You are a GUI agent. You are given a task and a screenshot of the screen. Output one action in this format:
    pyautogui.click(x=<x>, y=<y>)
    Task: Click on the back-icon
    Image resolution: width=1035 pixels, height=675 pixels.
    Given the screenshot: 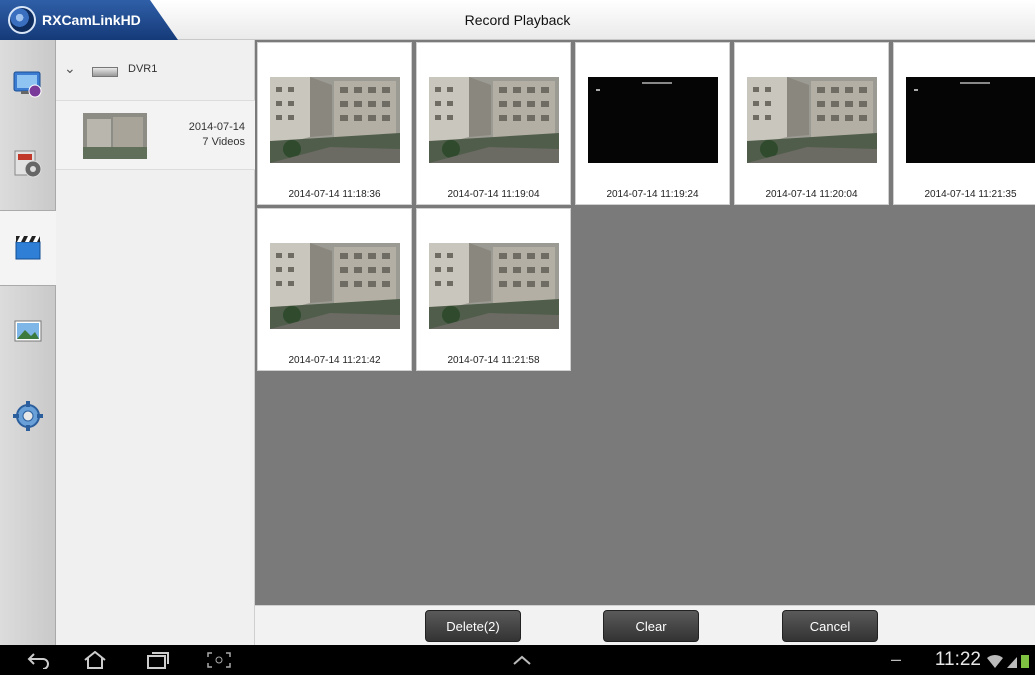 What is the action you would take?
    pyautogui.click(x=39, y=662)
    